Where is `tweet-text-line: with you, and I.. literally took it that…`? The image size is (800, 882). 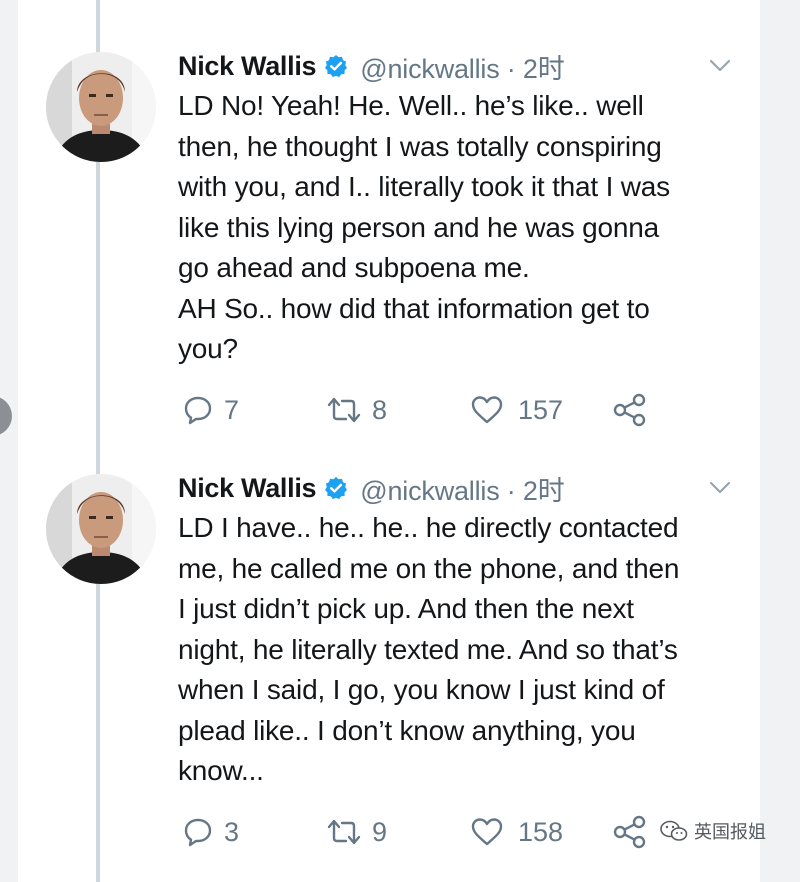 tweet-text-line: with you, and I.. literally took it that… is located at coordinates (424, 186).